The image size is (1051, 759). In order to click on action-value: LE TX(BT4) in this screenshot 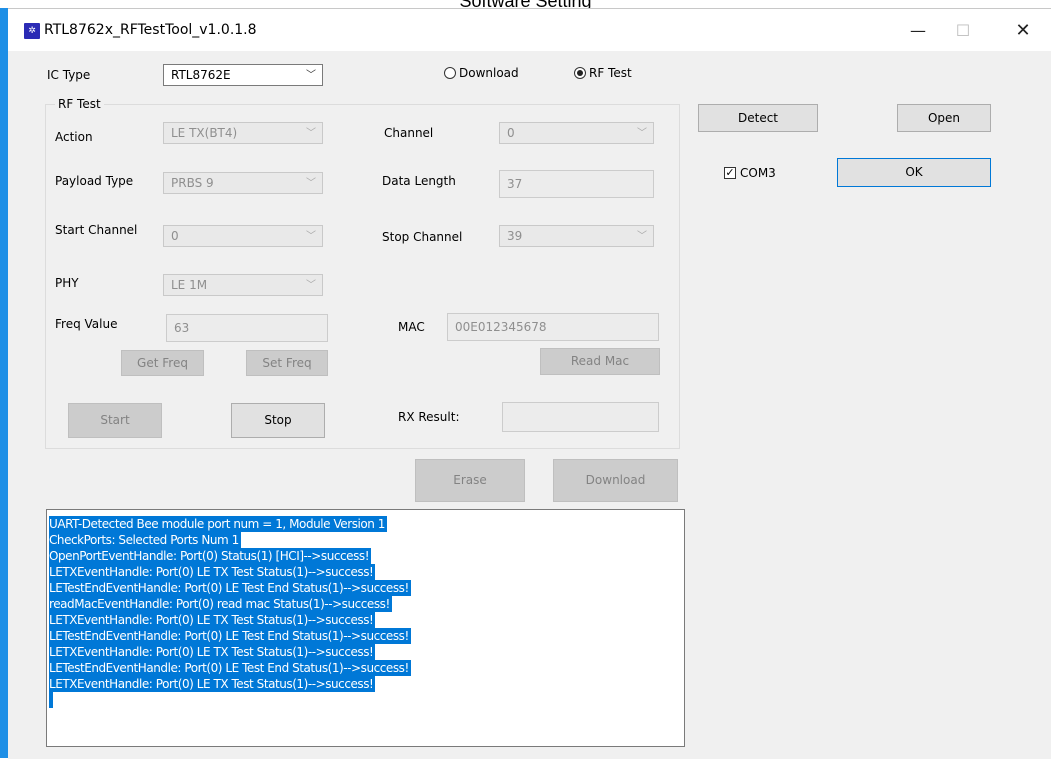, I will do `click(204, 133)`.